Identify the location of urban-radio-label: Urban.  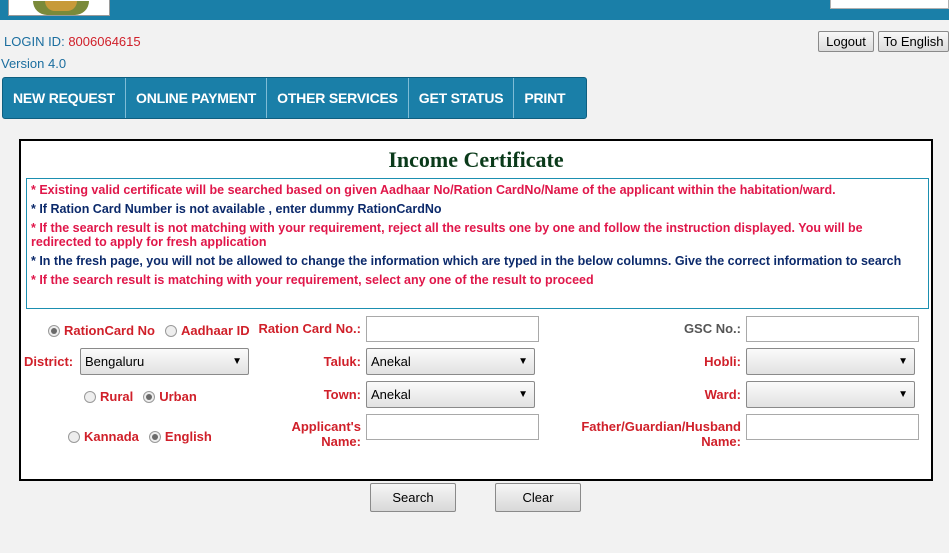
(178, 396).